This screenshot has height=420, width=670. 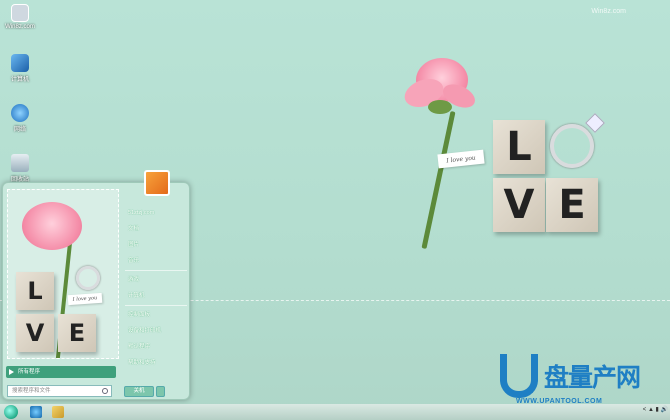 I want to click on ring, so click(x=572, y=146).